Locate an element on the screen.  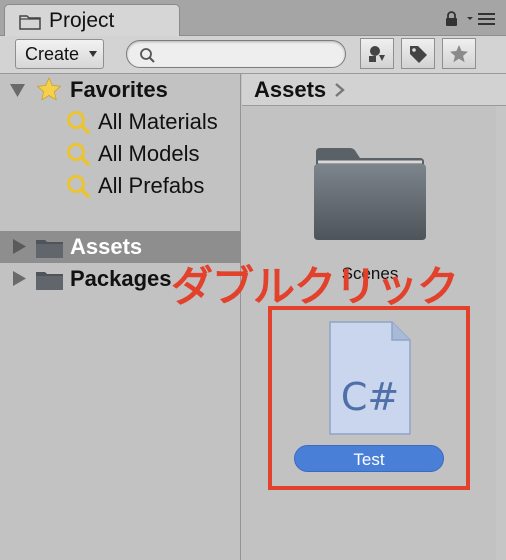
expanded-arrow-icon is located at coordinates (17, 90).